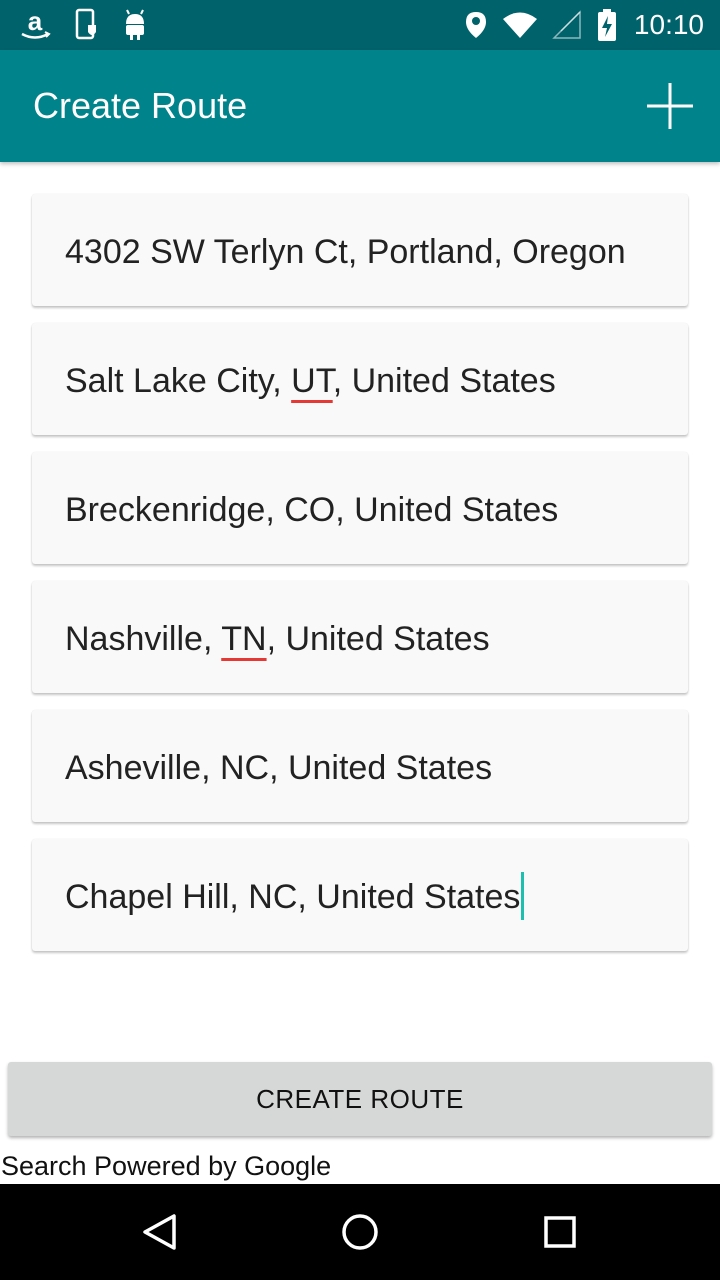  I want to click on text-cursor, so click(523, 896).